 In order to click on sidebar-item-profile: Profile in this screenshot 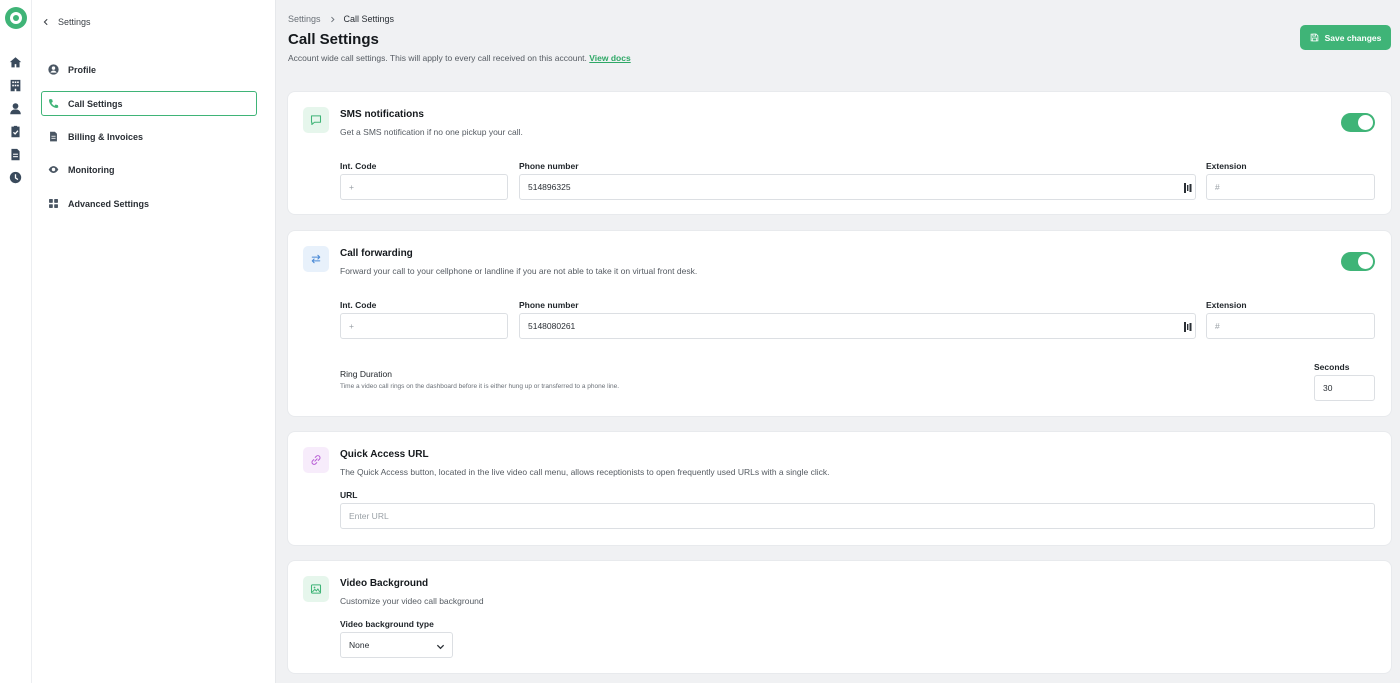, I will do `click(149, 69)`.